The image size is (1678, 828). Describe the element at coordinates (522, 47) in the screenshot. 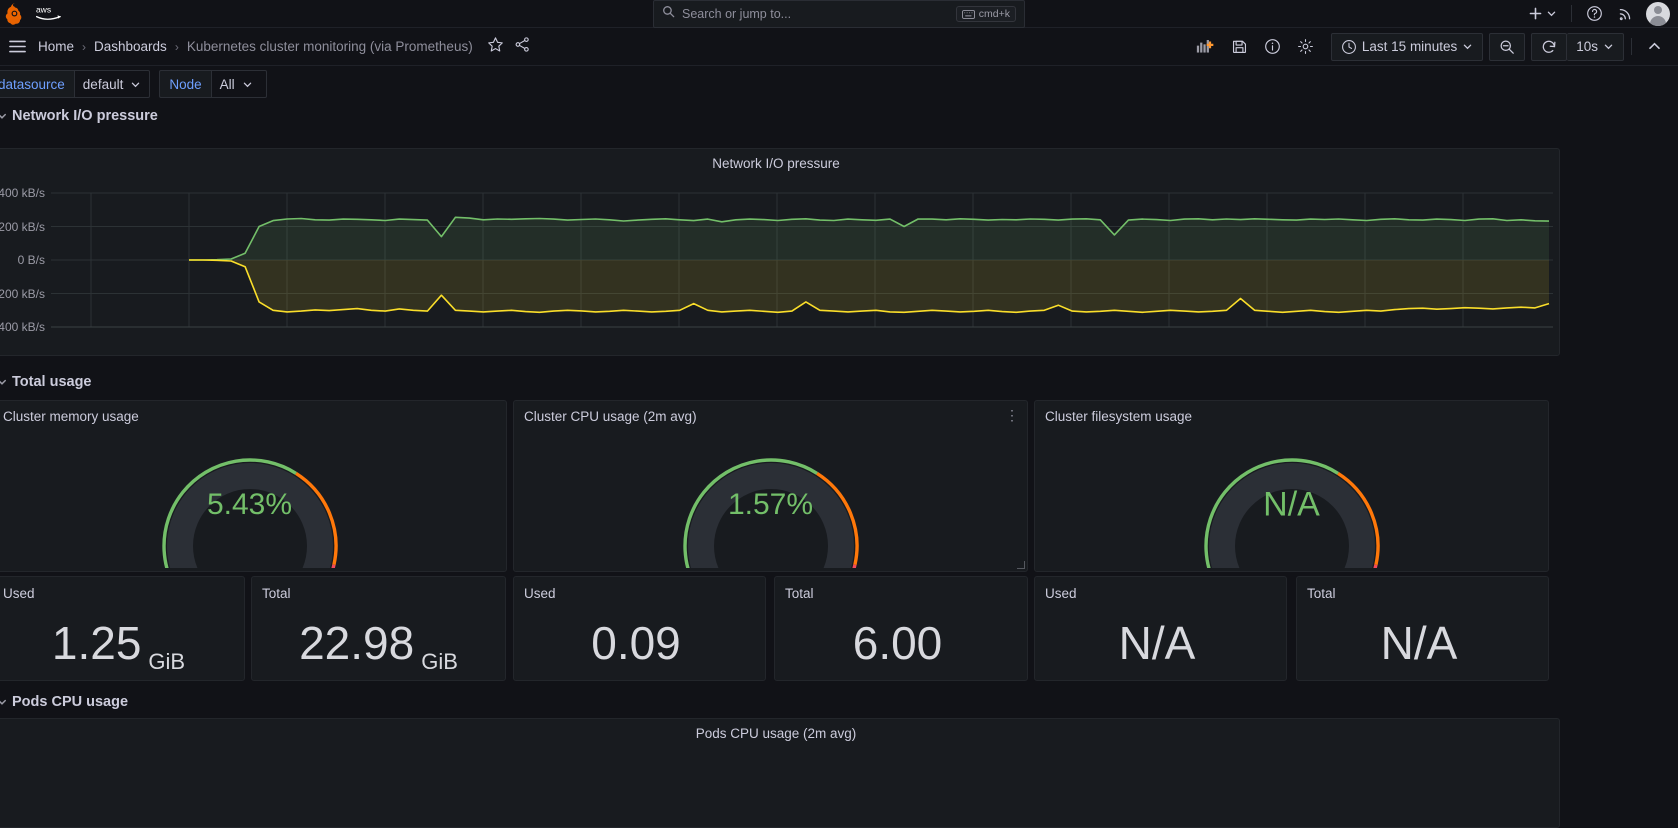

I see `share-icon` at that location.